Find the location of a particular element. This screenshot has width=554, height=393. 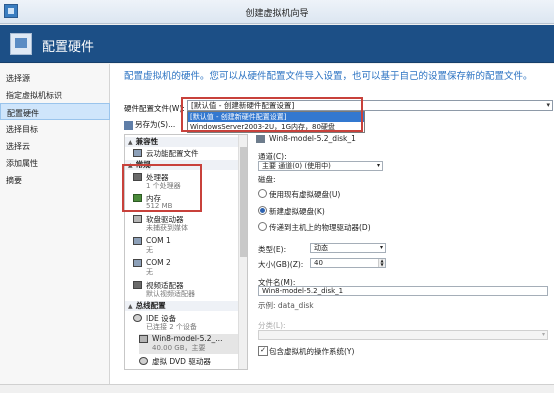

tree-item-sub: 已连接 2 个设备 is located at coordinates (171, 327).